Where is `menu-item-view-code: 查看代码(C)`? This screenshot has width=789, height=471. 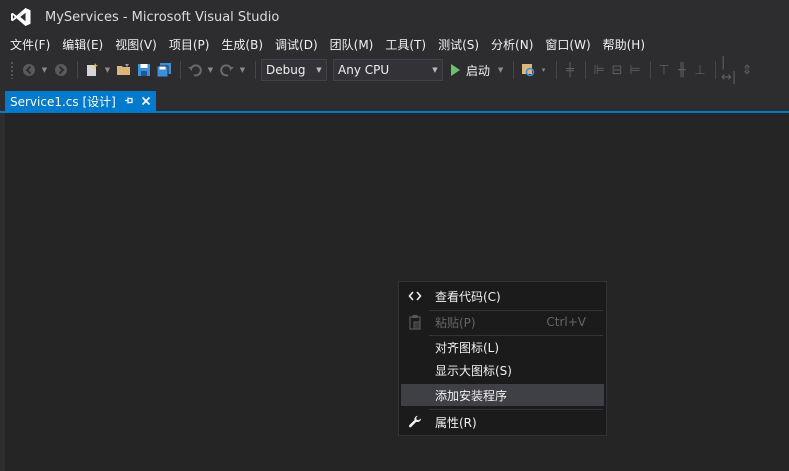 menu-item-view-code: 查看代码(C) is located at coordinates (502, 296).